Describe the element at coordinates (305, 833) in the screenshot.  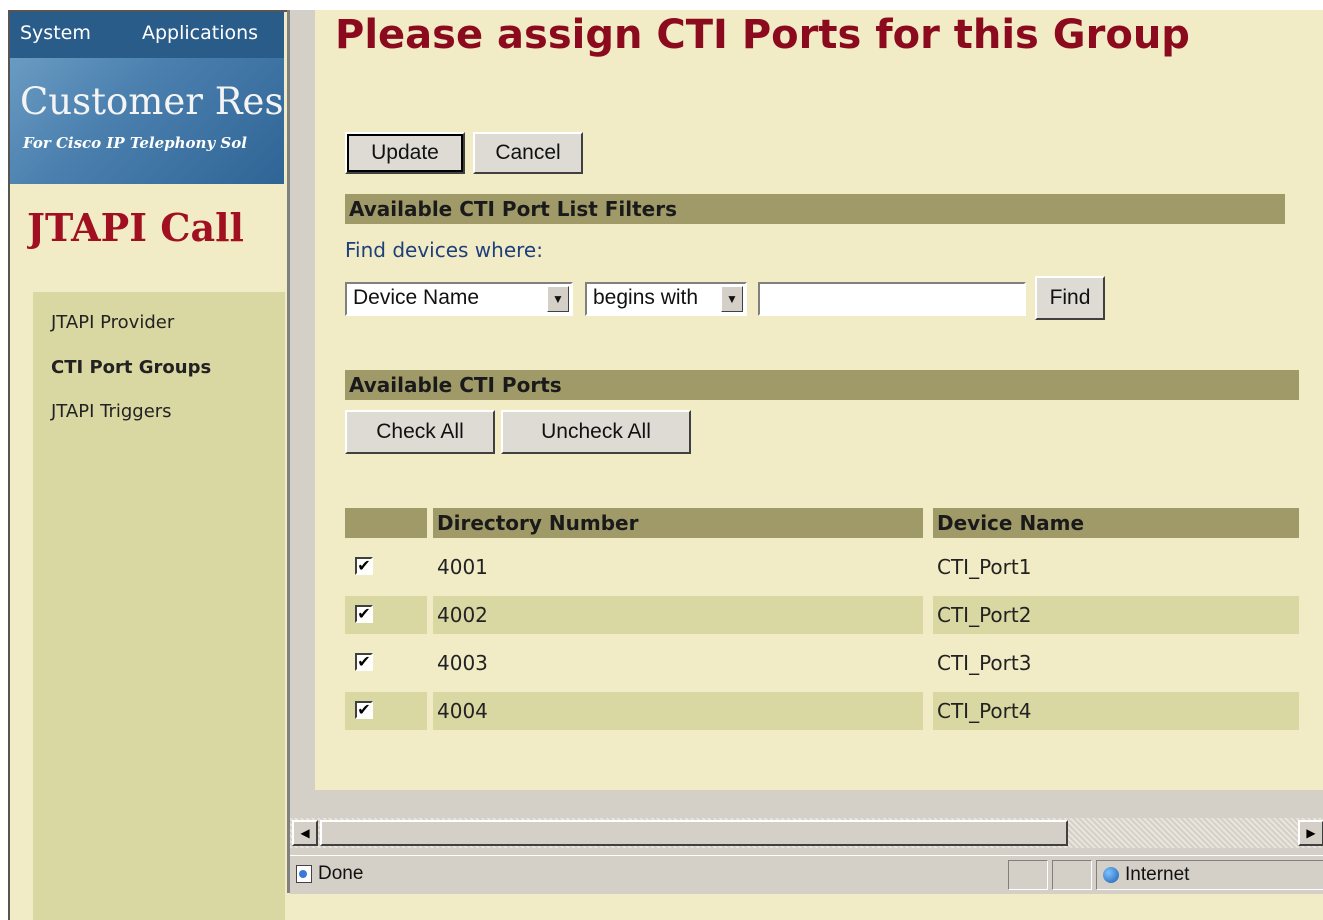
I see `scroll-left-icon: ◀` at that location.